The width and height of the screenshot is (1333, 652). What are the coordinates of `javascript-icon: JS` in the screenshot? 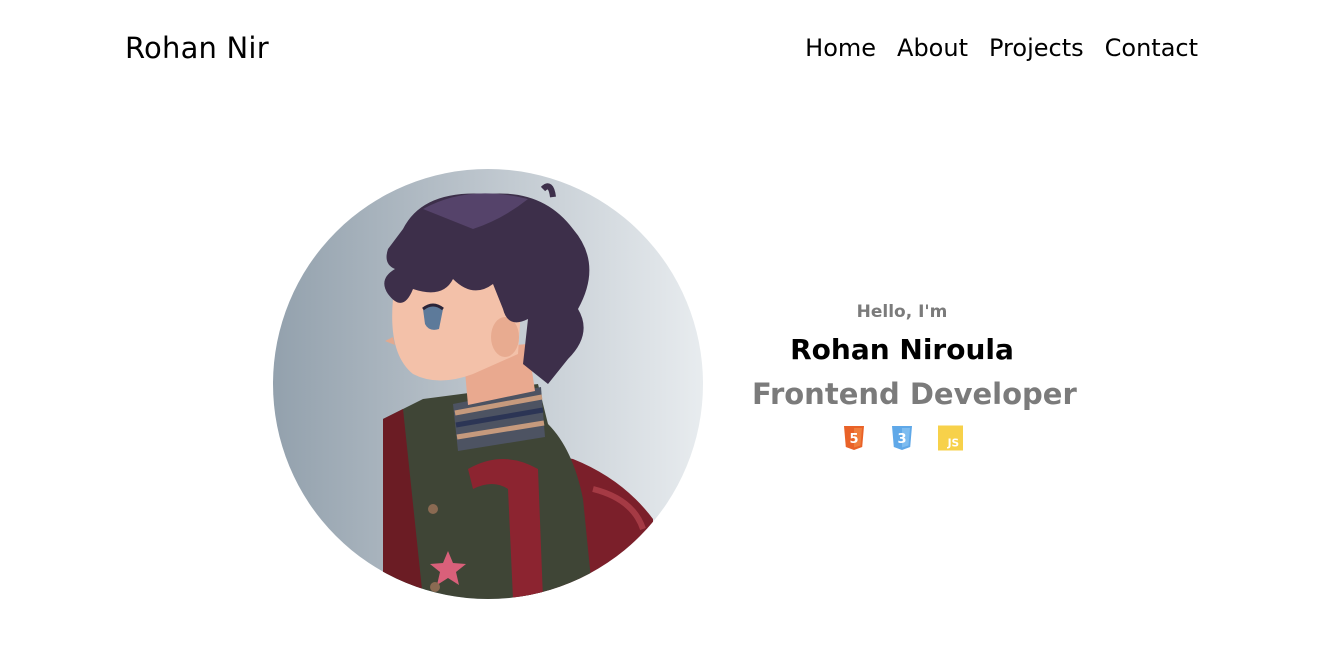 It's located at (950, 438).